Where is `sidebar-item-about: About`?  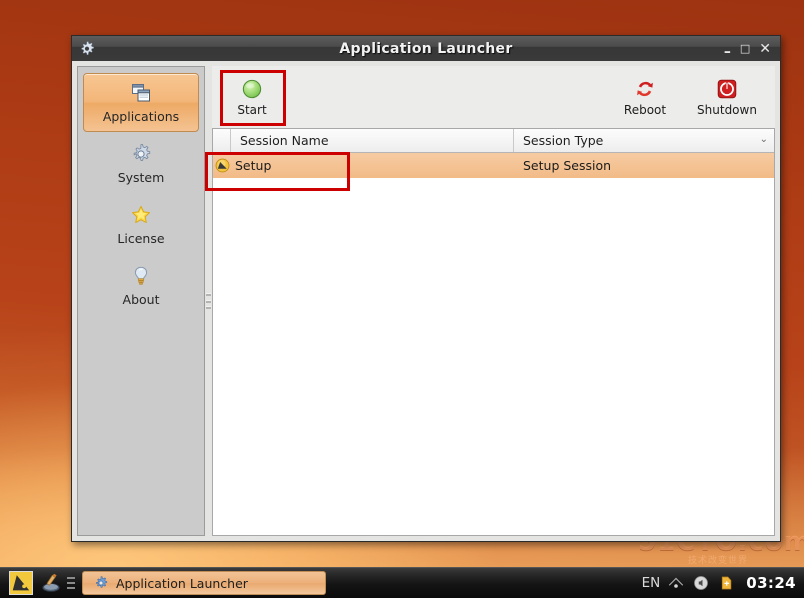
sidebar-item-about: About is located at coordinates (141, 285).